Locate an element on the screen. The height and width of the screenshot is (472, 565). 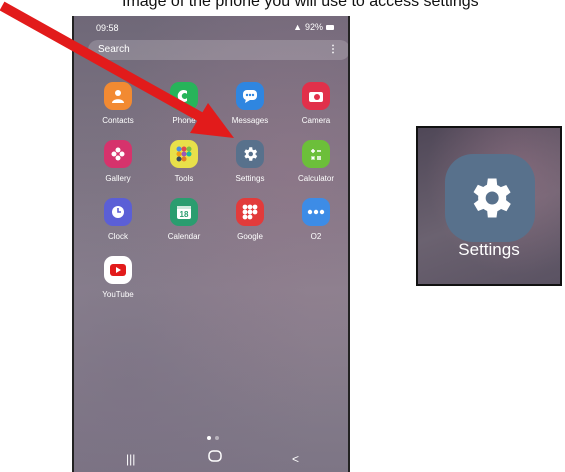
app-tools-folder: Tools is located at coordinates (184, 161).